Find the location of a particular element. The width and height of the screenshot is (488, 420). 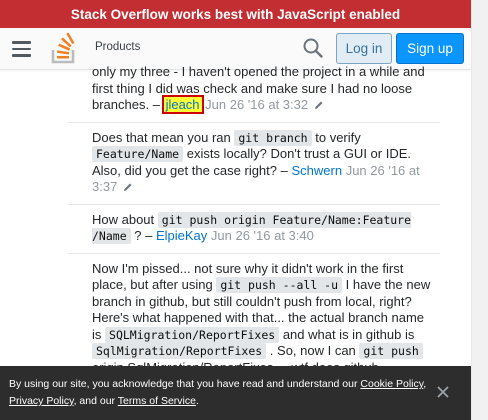

terms-of-service-link: Terms of Service is located at coordinates (157, 401).